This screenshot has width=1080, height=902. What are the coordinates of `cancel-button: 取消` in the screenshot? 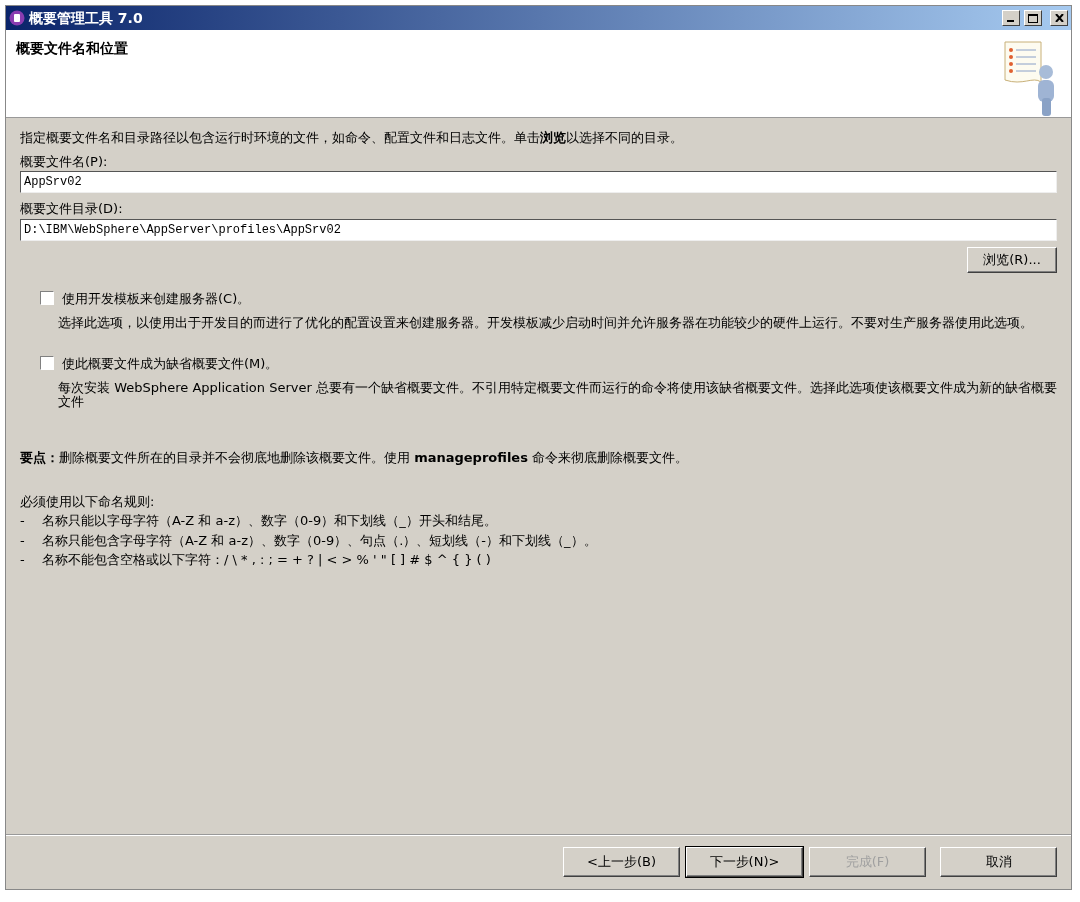 It's located at (998, 862).